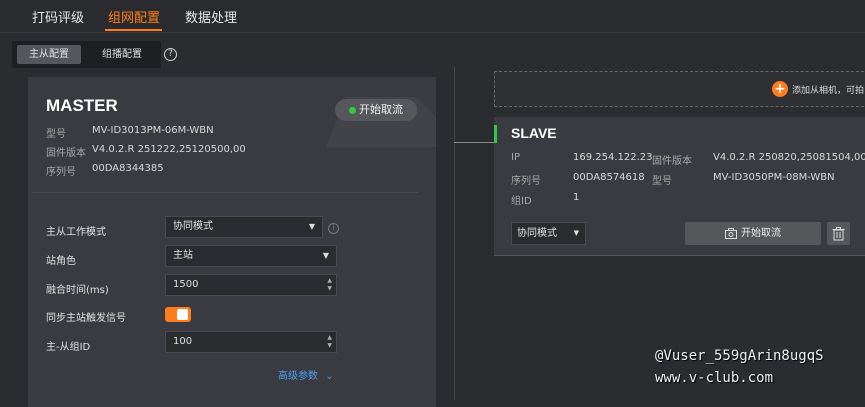 This screenshot has width=865, height=407. I want to click on group-id-input: 100 ▲ ▼, so click(251, 342).